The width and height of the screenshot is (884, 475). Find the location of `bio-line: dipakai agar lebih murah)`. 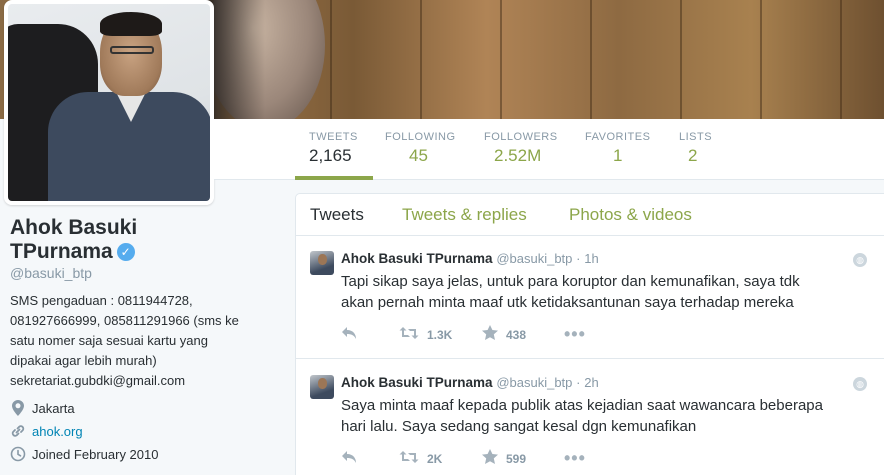

bio-line: dipakai agar lebih murah) is located at coordinates (83, 360).